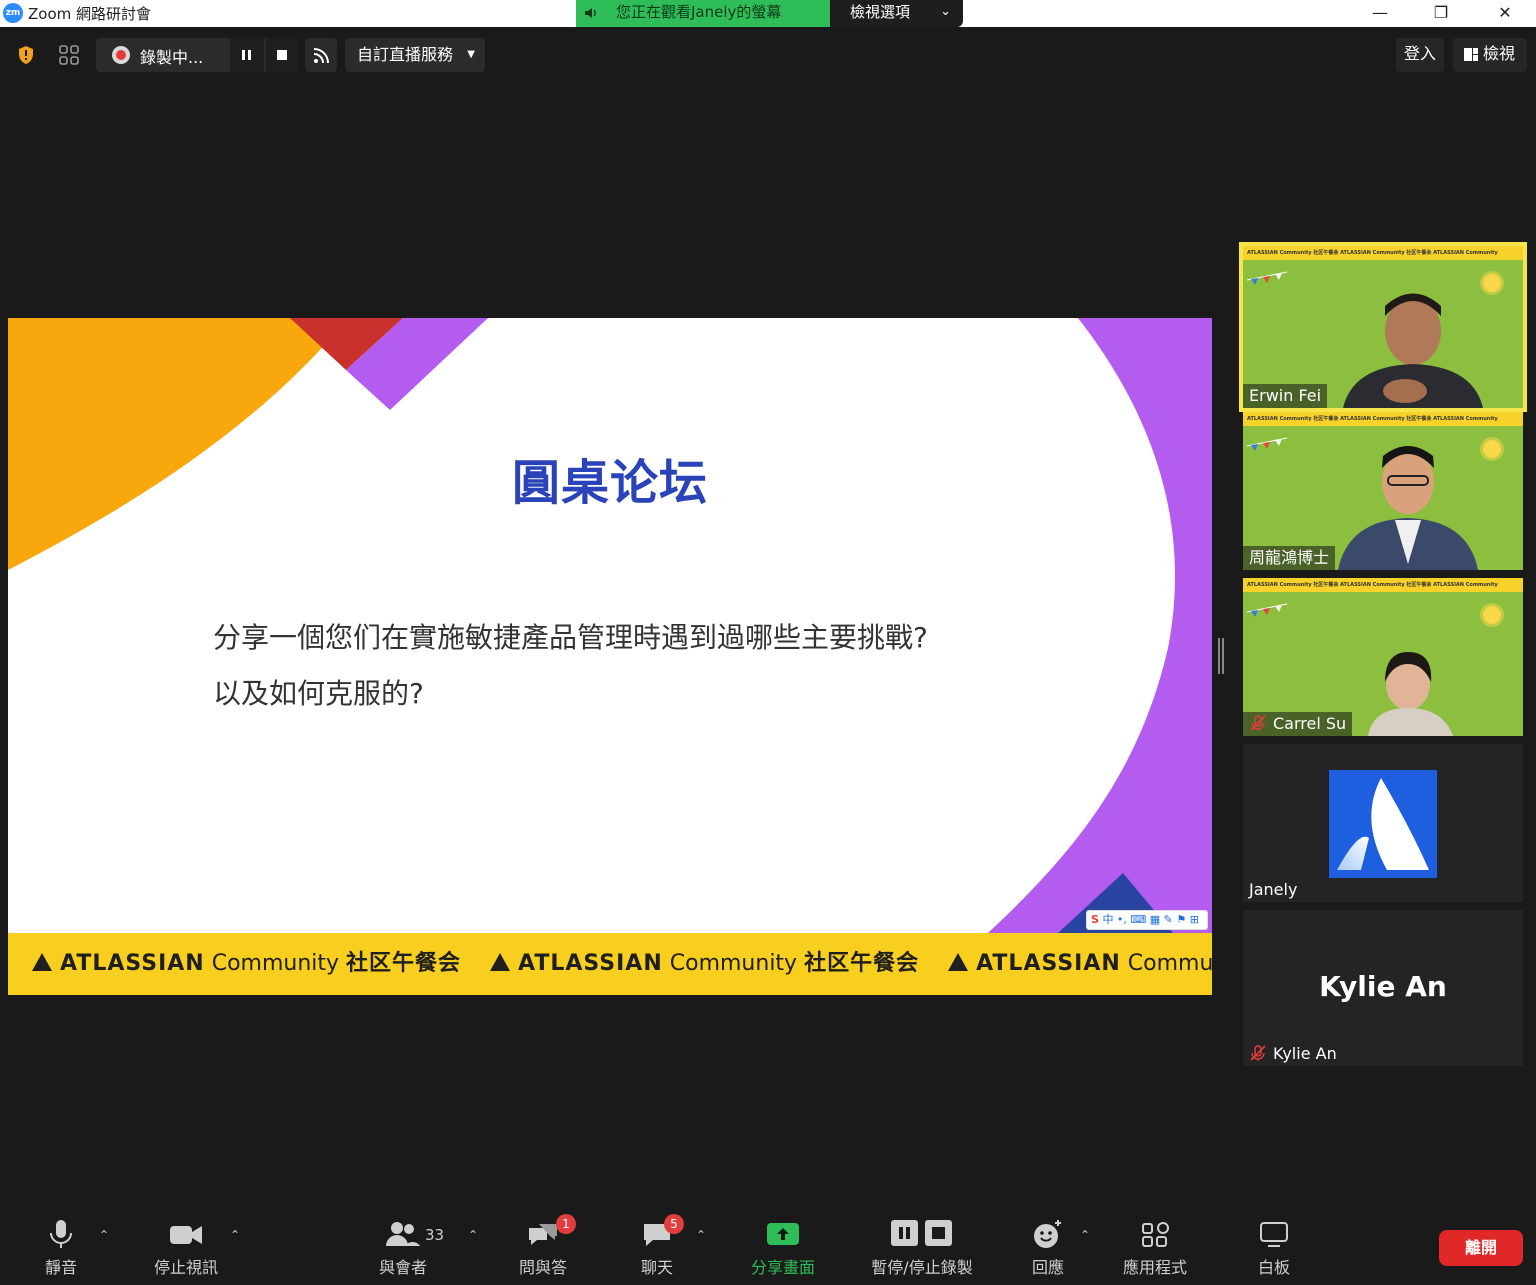 The image size is (1536, 1285). Describe the element at coordinates (186, 1235) in the screenshot. I see `video-camera-icon` at that location.